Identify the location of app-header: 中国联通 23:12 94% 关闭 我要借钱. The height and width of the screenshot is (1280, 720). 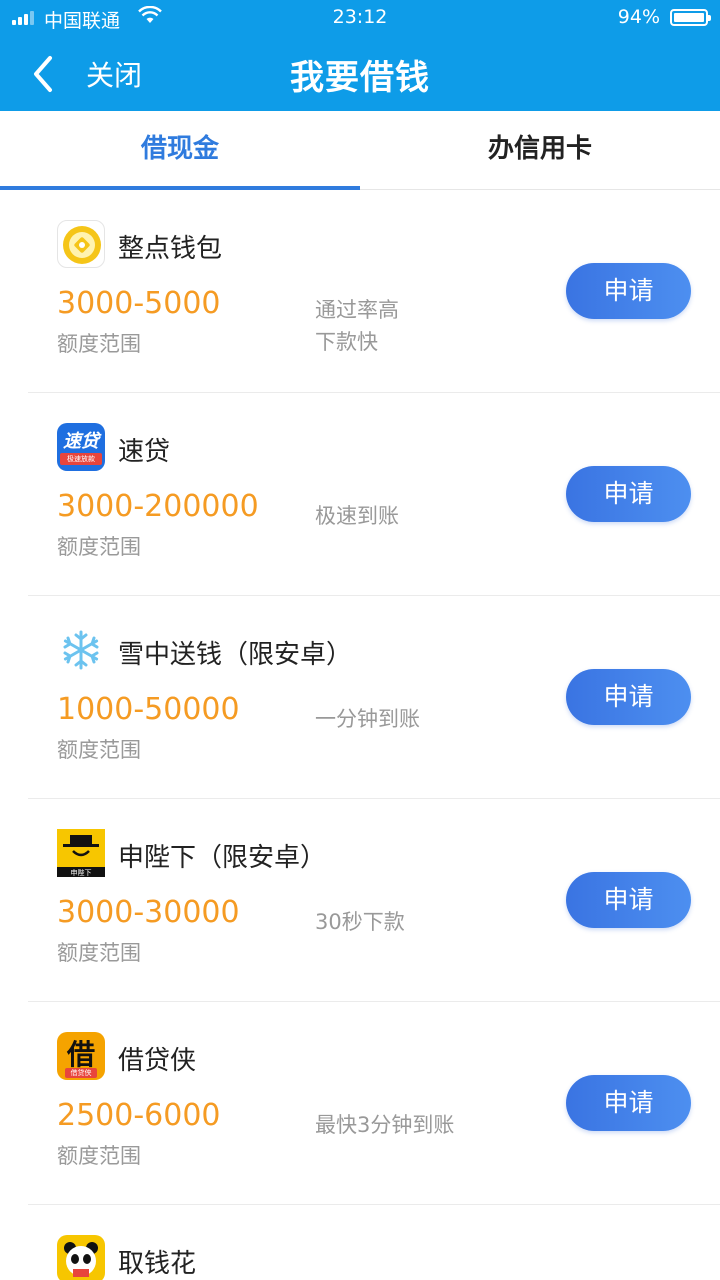
(360, 55).